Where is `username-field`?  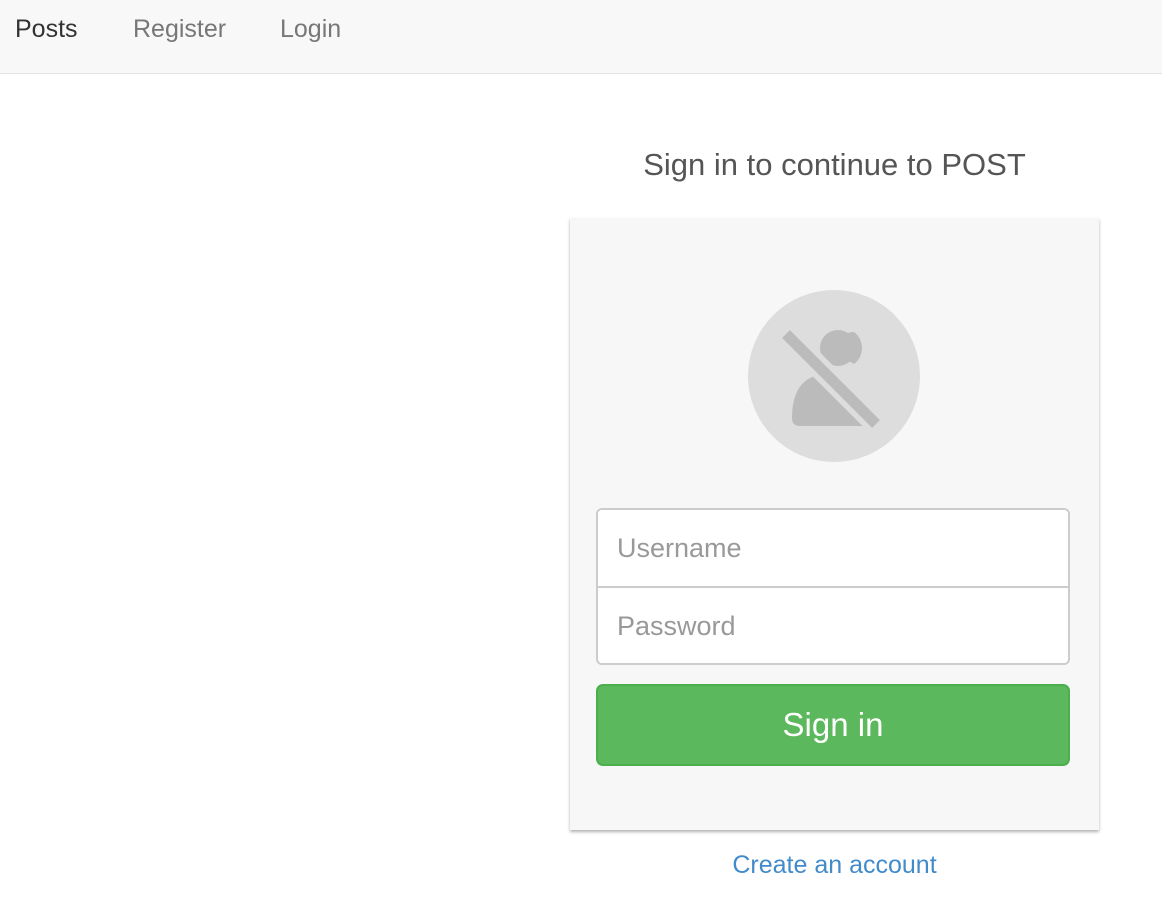 username-field is located at coordinates (833, 549).